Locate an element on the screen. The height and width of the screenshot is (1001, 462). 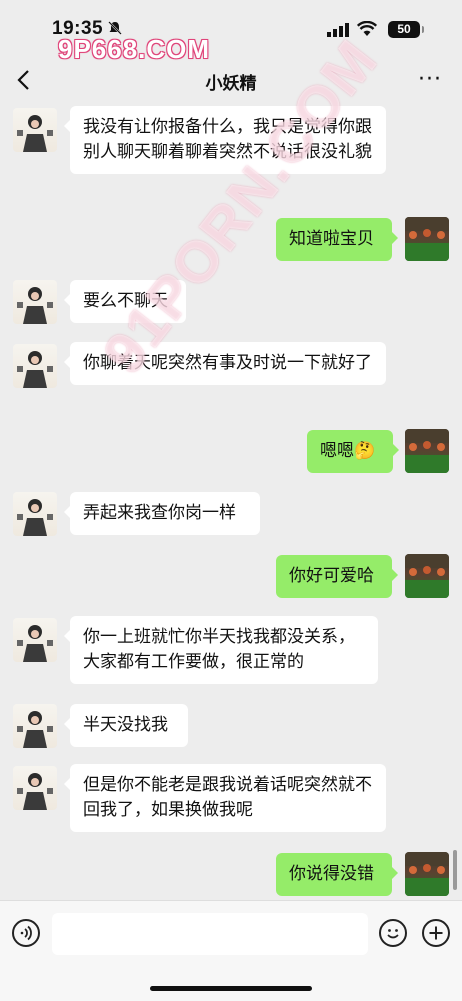
message-bubble-received: 你聊着天呢突然有事及时说一下就好了 is located at coordinates (225, 363).